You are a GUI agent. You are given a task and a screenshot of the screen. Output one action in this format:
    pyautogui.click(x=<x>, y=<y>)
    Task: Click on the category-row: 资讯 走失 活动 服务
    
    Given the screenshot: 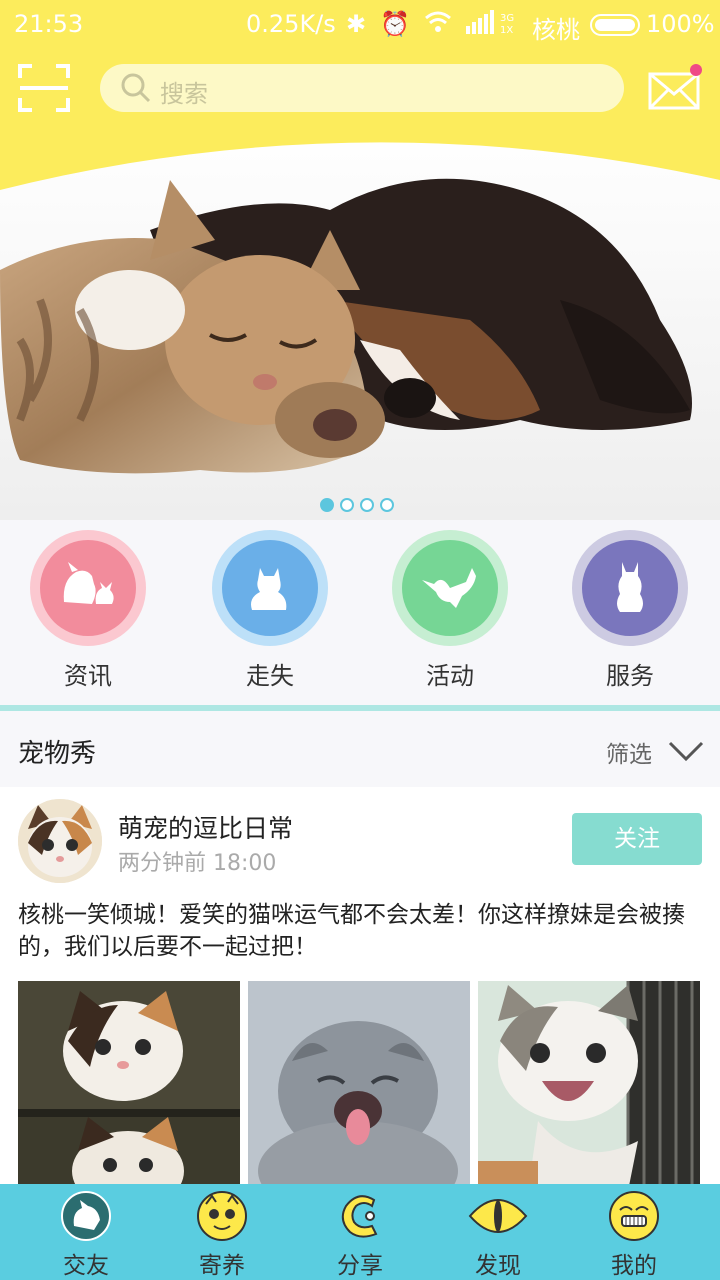 What is the action you would take?
    pyautogui.click(x=360, y=613)
    